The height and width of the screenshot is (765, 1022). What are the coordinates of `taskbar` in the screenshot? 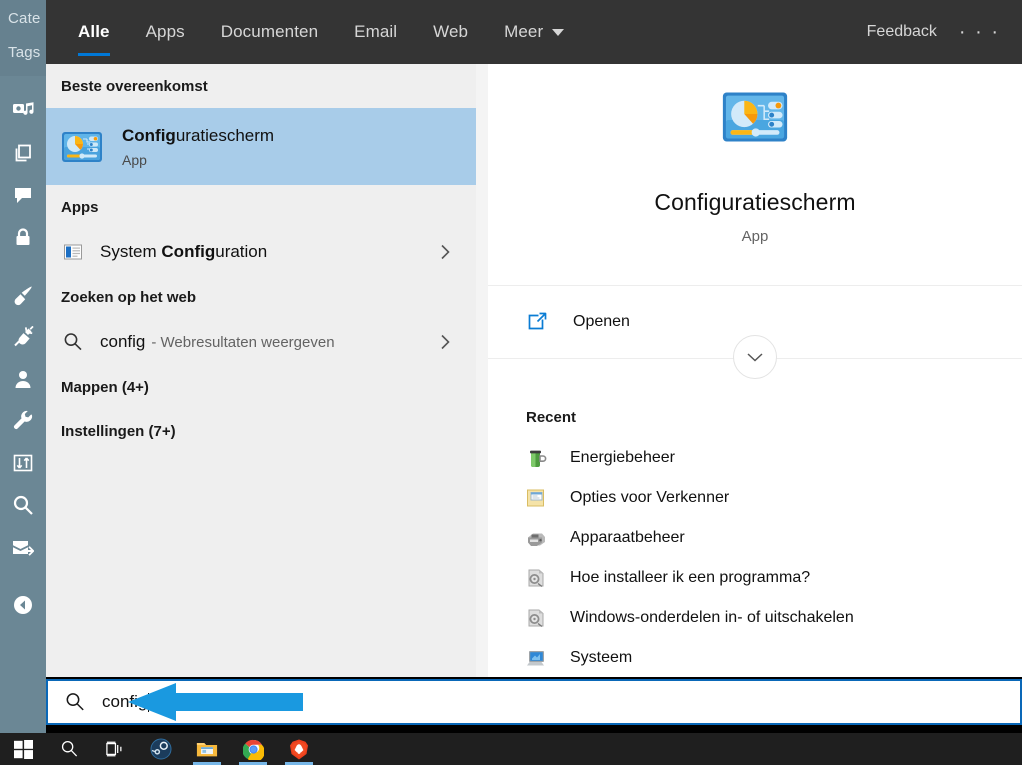 It's located at (511, 749).